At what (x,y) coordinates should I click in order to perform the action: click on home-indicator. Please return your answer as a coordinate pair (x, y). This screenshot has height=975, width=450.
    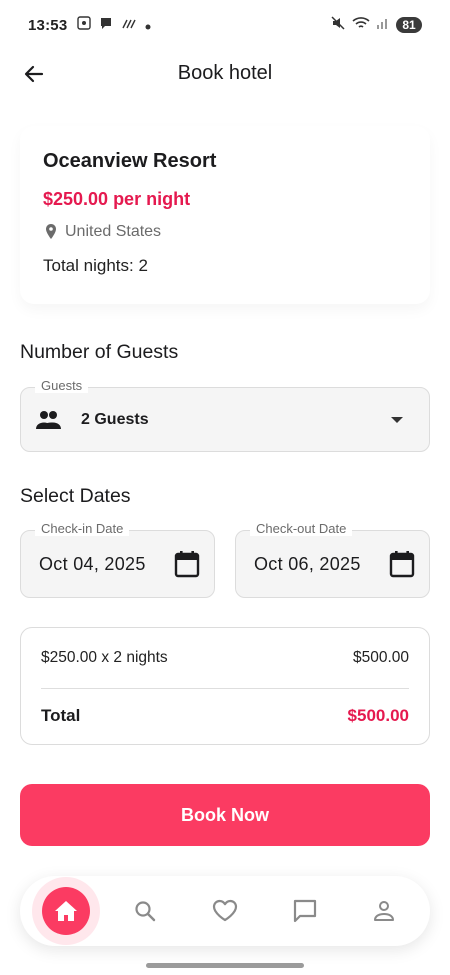
    Looking at the image, I should click on (225, 965).